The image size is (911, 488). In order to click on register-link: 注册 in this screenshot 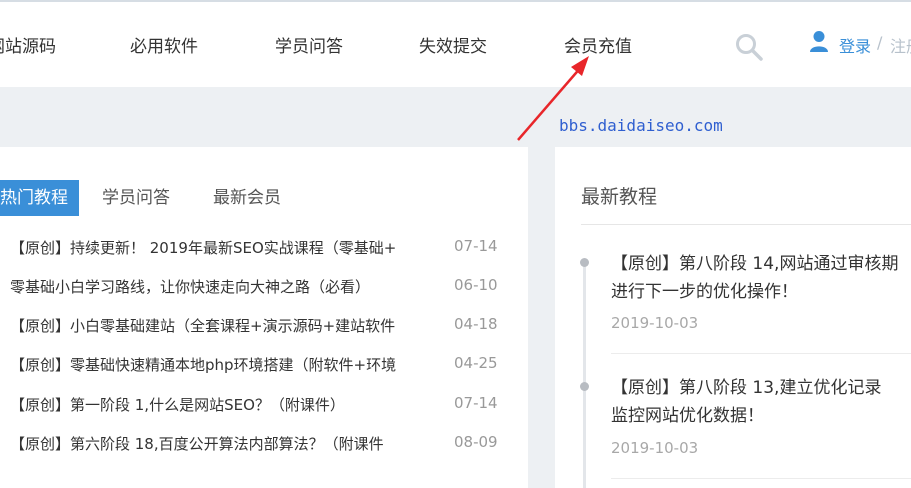, I will do `click(900, 45)`.